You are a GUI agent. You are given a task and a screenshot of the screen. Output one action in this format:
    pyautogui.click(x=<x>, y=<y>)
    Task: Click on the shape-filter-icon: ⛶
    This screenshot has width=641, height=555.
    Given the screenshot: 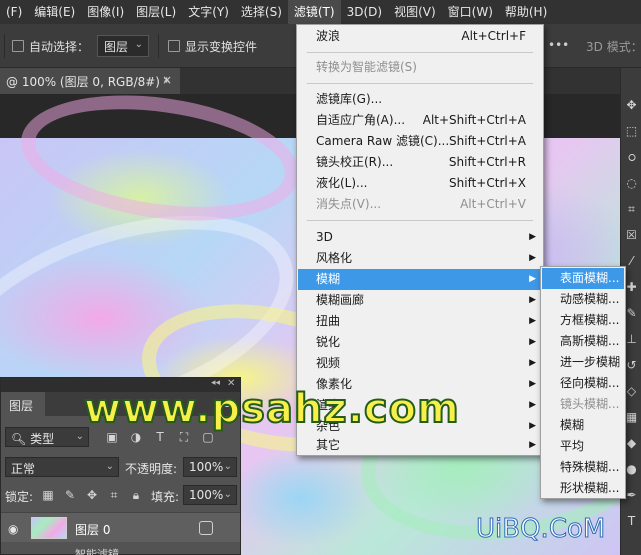 What is the action you would take?
    pyautogui.click(x=184, y=437)
    